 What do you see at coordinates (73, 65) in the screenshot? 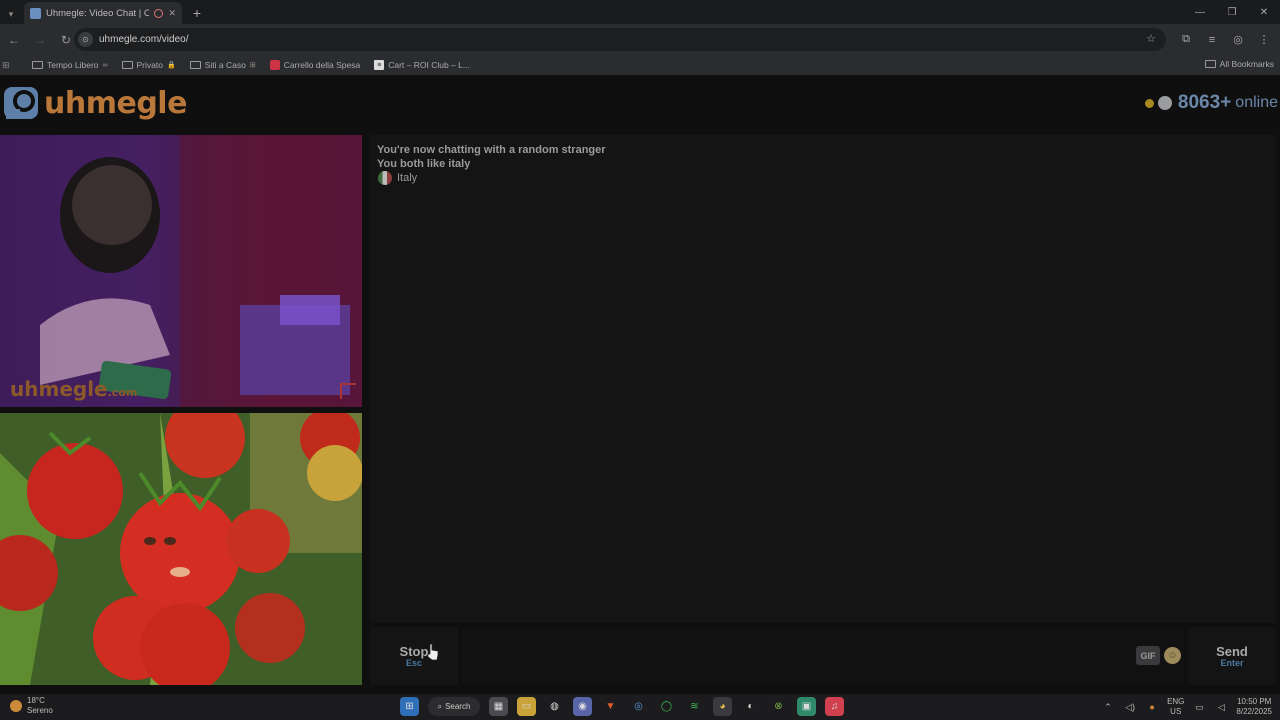
I see `bookmark-label: Tempo Libero` at bounding box center [73, 65].